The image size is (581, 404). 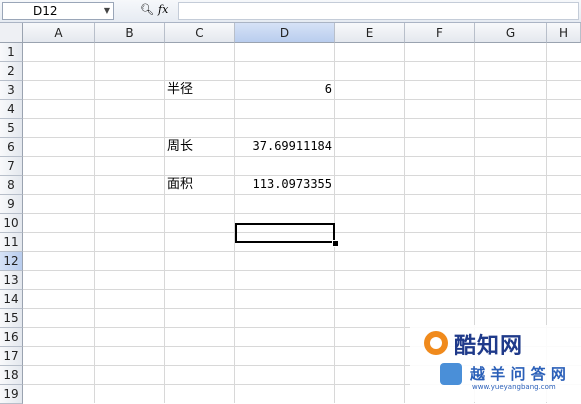 I want to click on row-header-7: 7, so click(x=11, y=166).